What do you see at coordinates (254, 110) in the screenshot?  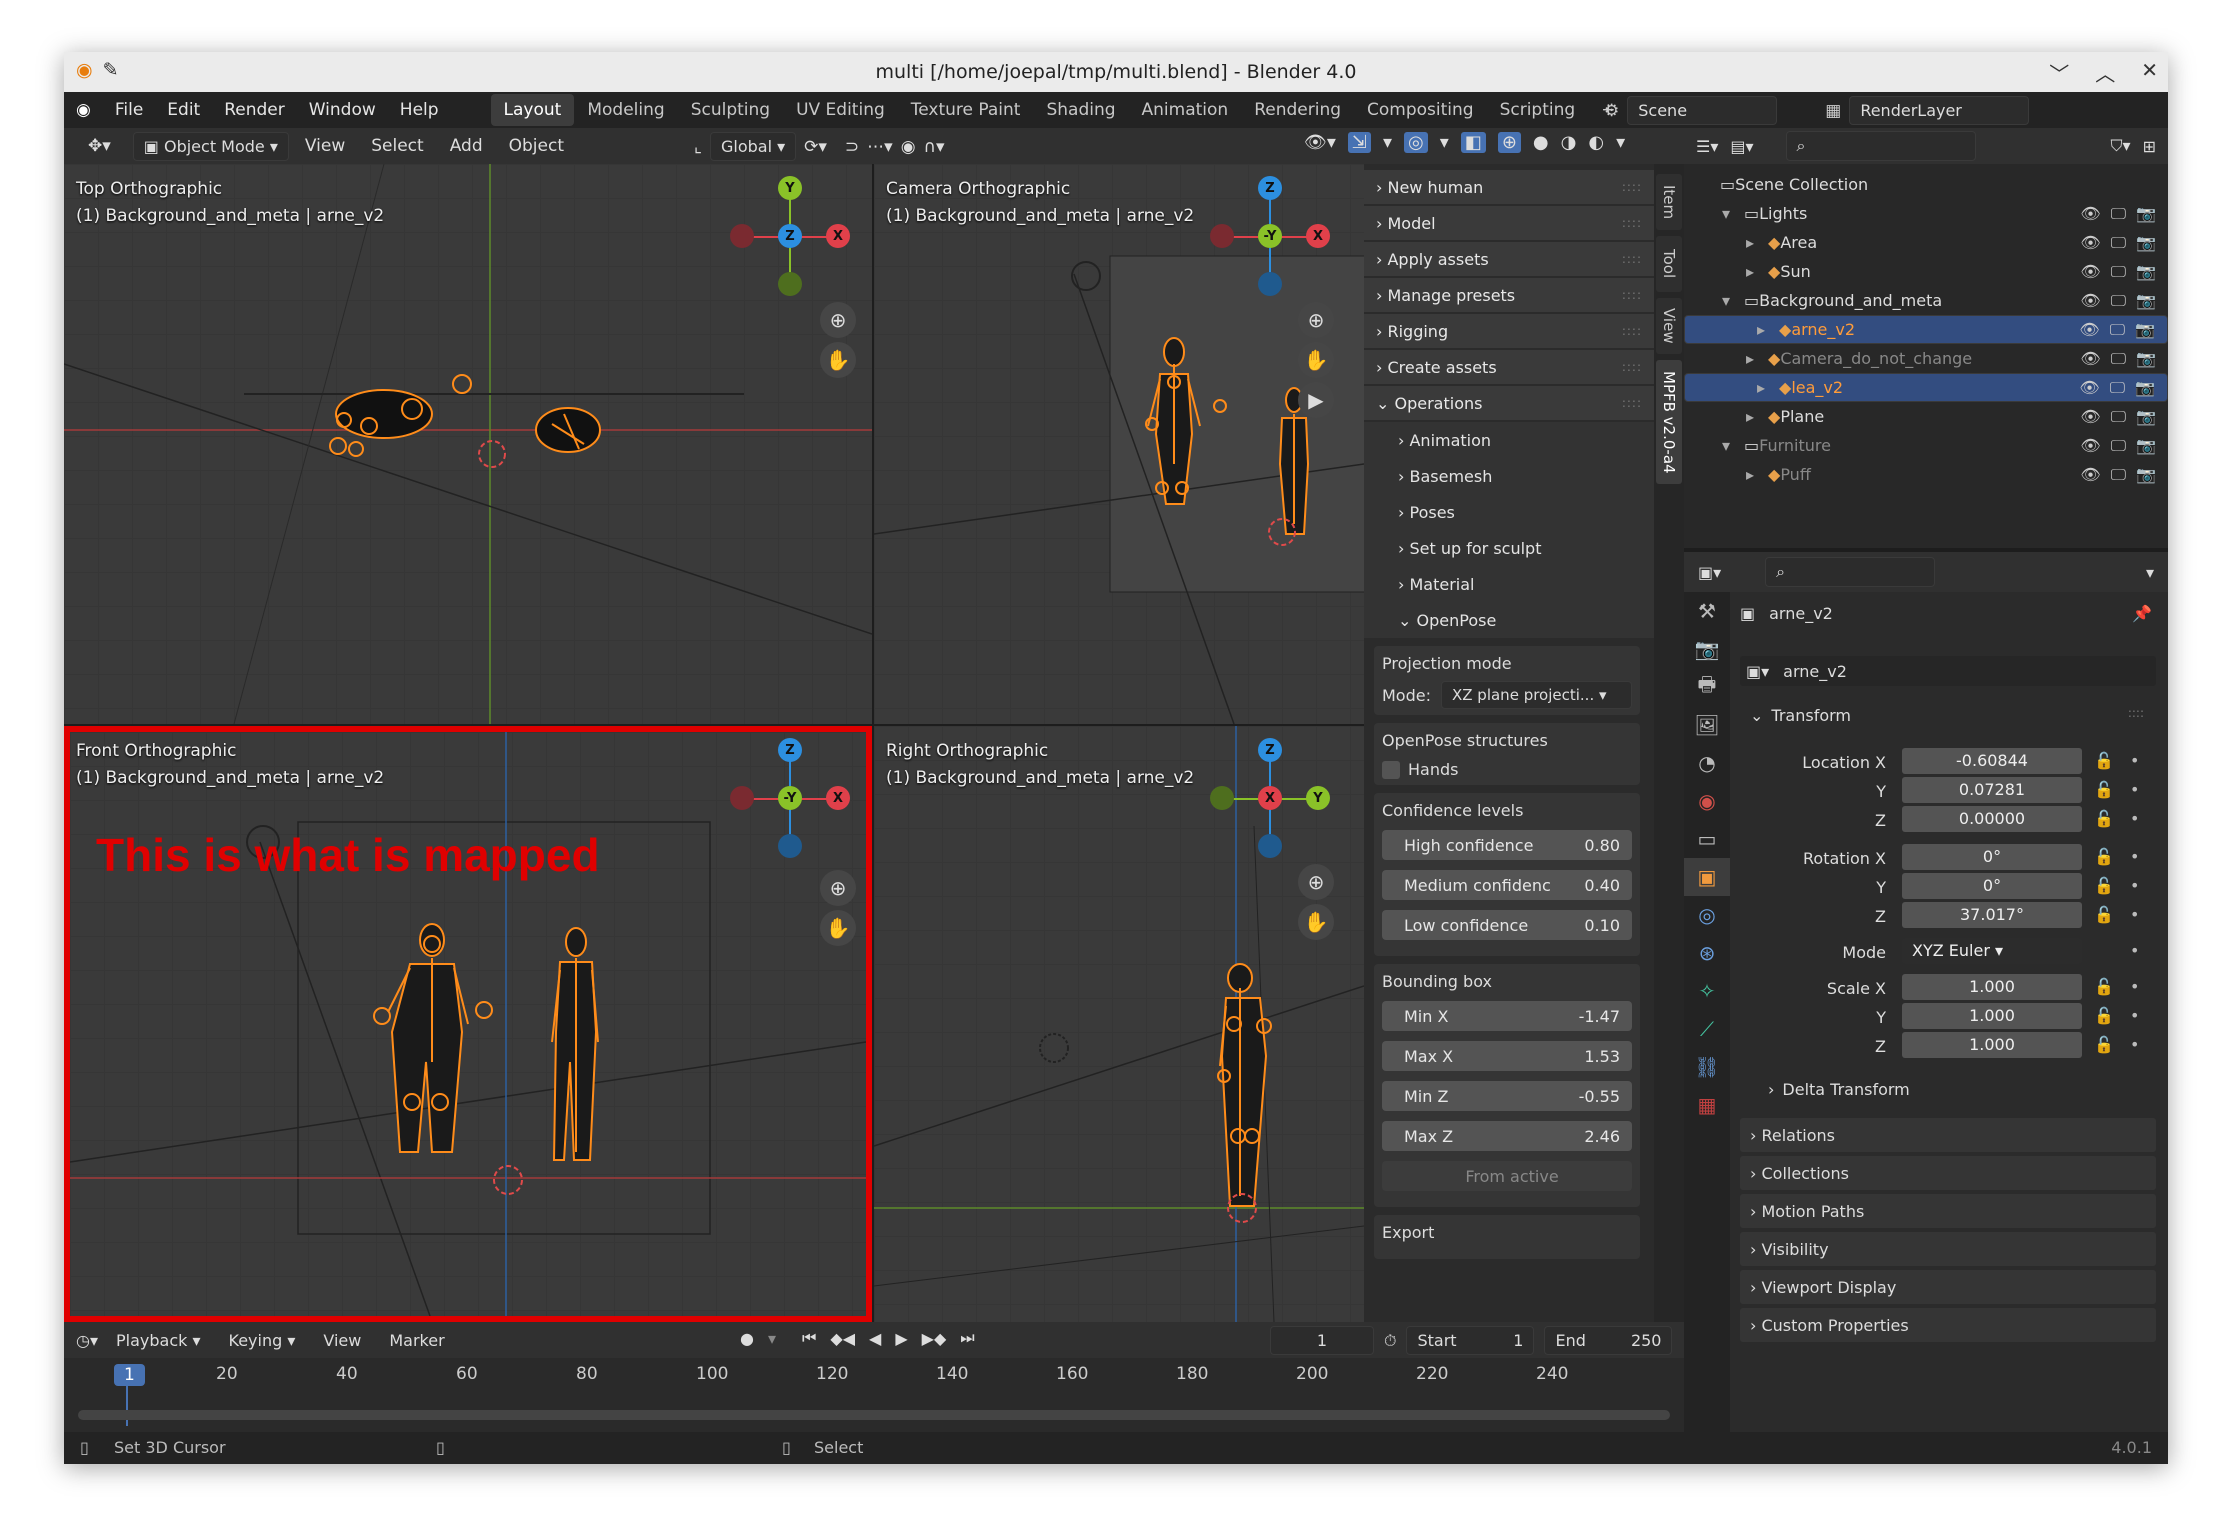 I see `menu-render: Render` at bounding box center [254, 110].